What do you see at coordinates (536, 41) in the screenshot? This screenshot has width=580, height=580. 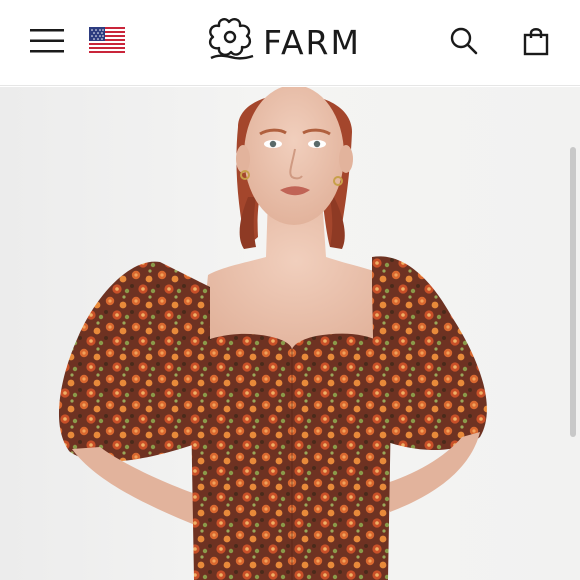 I see `shopping-bag-icon` at bounding box center [536, 41].